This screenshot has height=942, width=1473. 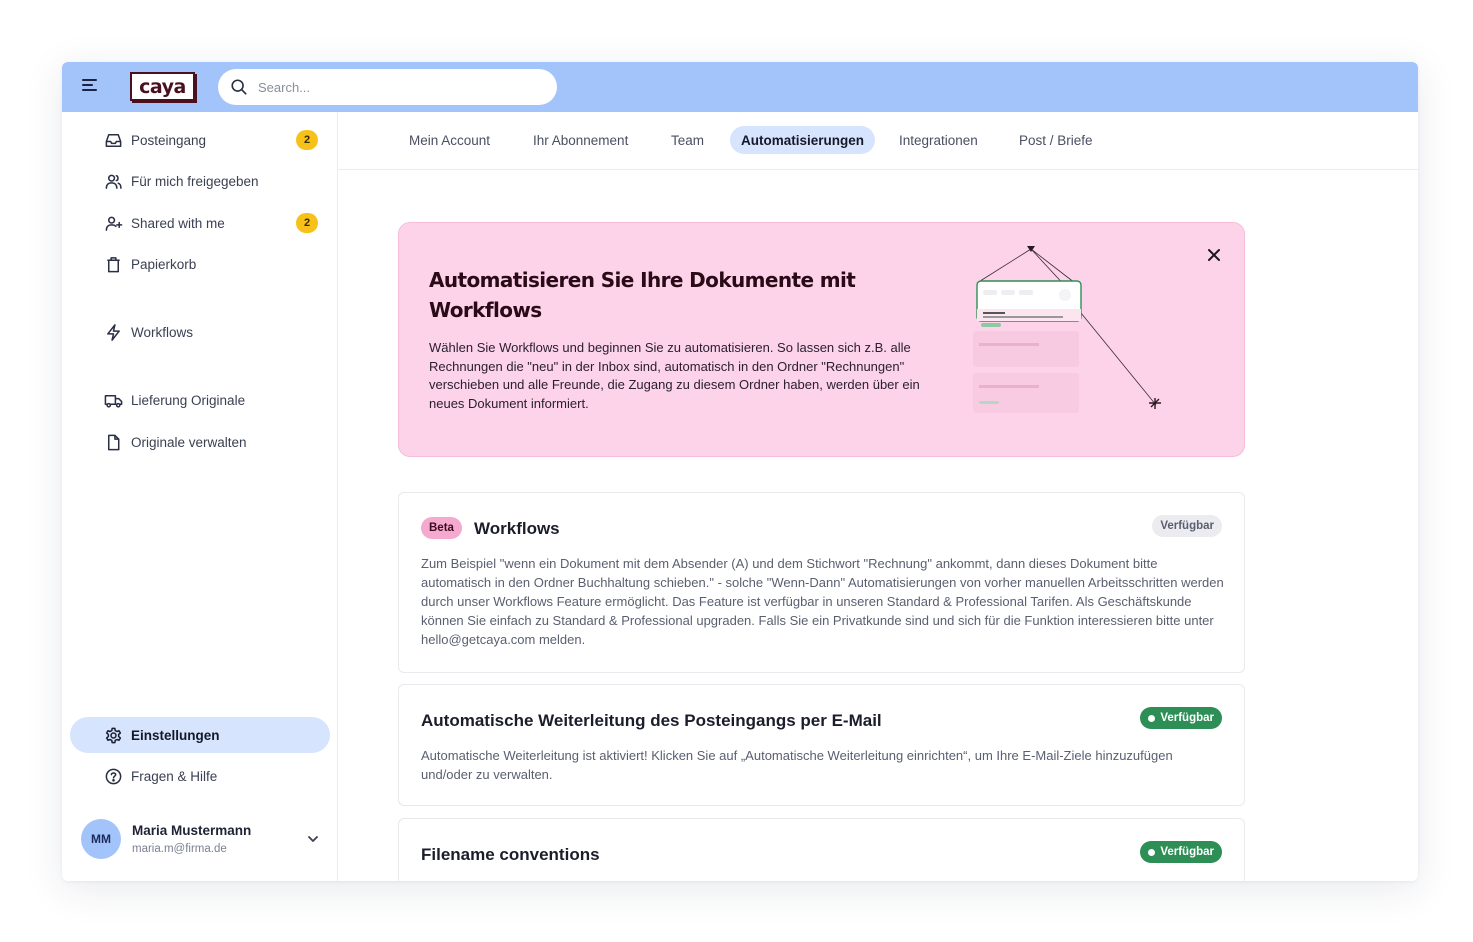 What do you see at coordinates (192, 830) in the screenshot?
I see `user-name: Maria Mustermann` at bounding box center [192, 830].